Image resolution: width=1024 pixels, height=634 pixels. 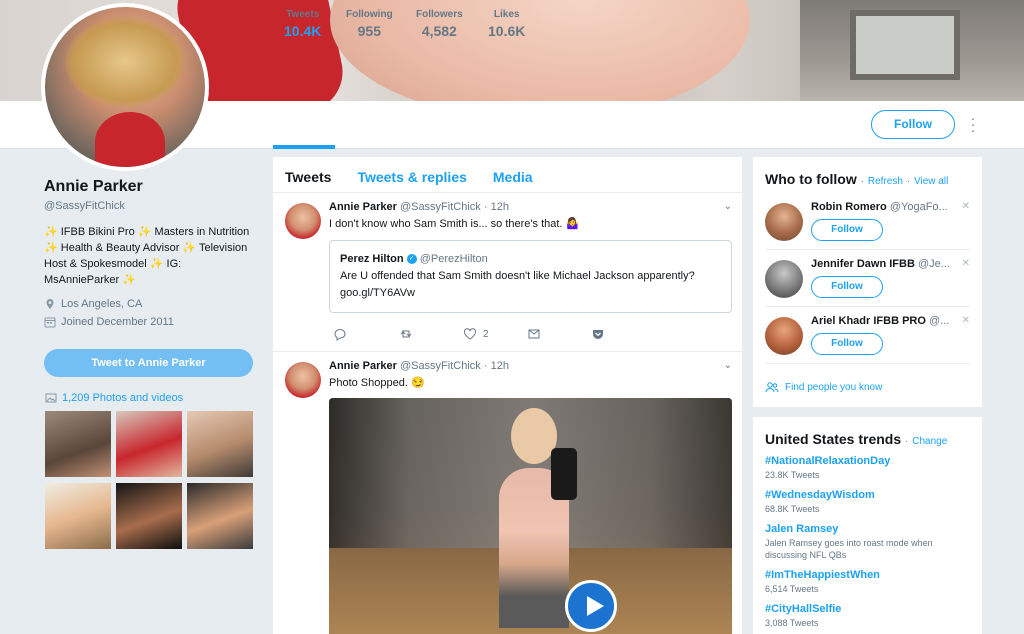 What do you see at coordinates (931, 181) in the screenshot?
I see `view-all-link: View all` at bounding box center [931, 181].